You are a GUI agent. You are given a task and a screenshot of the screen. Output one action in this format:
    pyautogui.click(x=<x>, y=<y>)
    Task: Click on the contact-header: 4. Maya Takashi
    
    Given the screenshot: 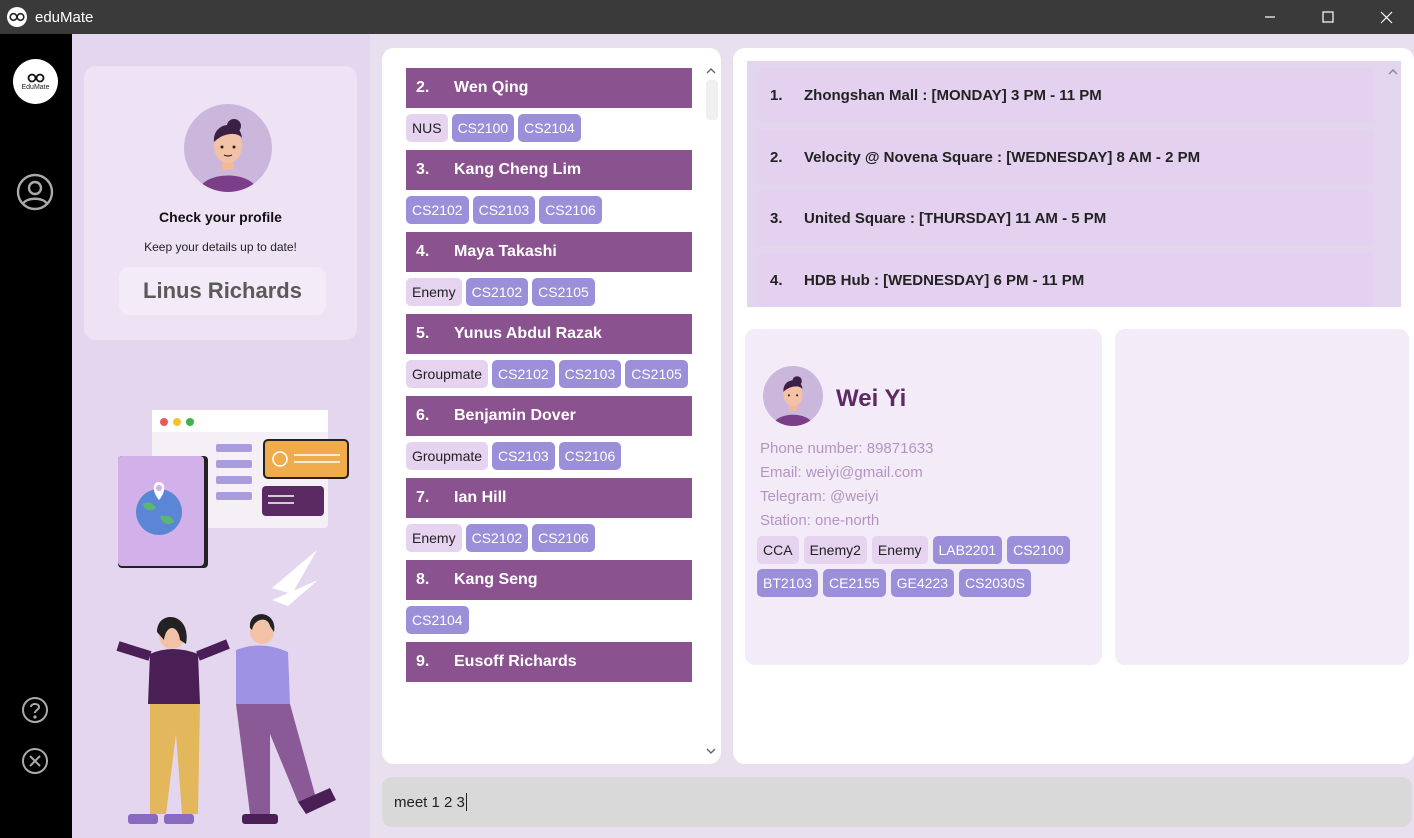 What is the action you would take?
    pyautogui.click(x=549, y=252)
    